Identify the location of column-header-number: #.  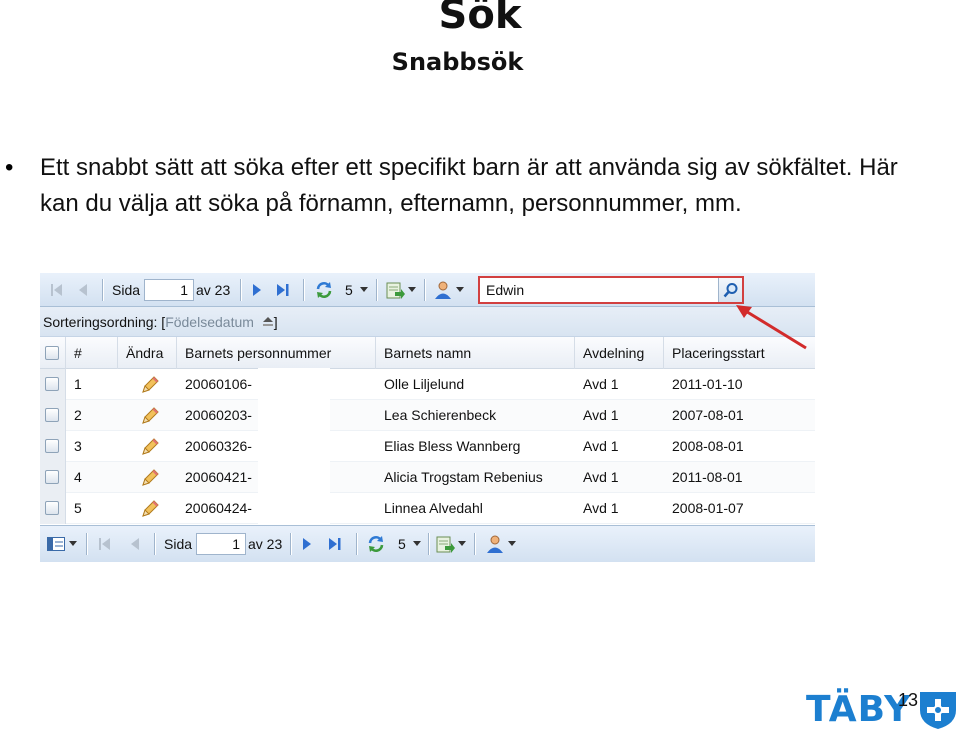
(92, 353).